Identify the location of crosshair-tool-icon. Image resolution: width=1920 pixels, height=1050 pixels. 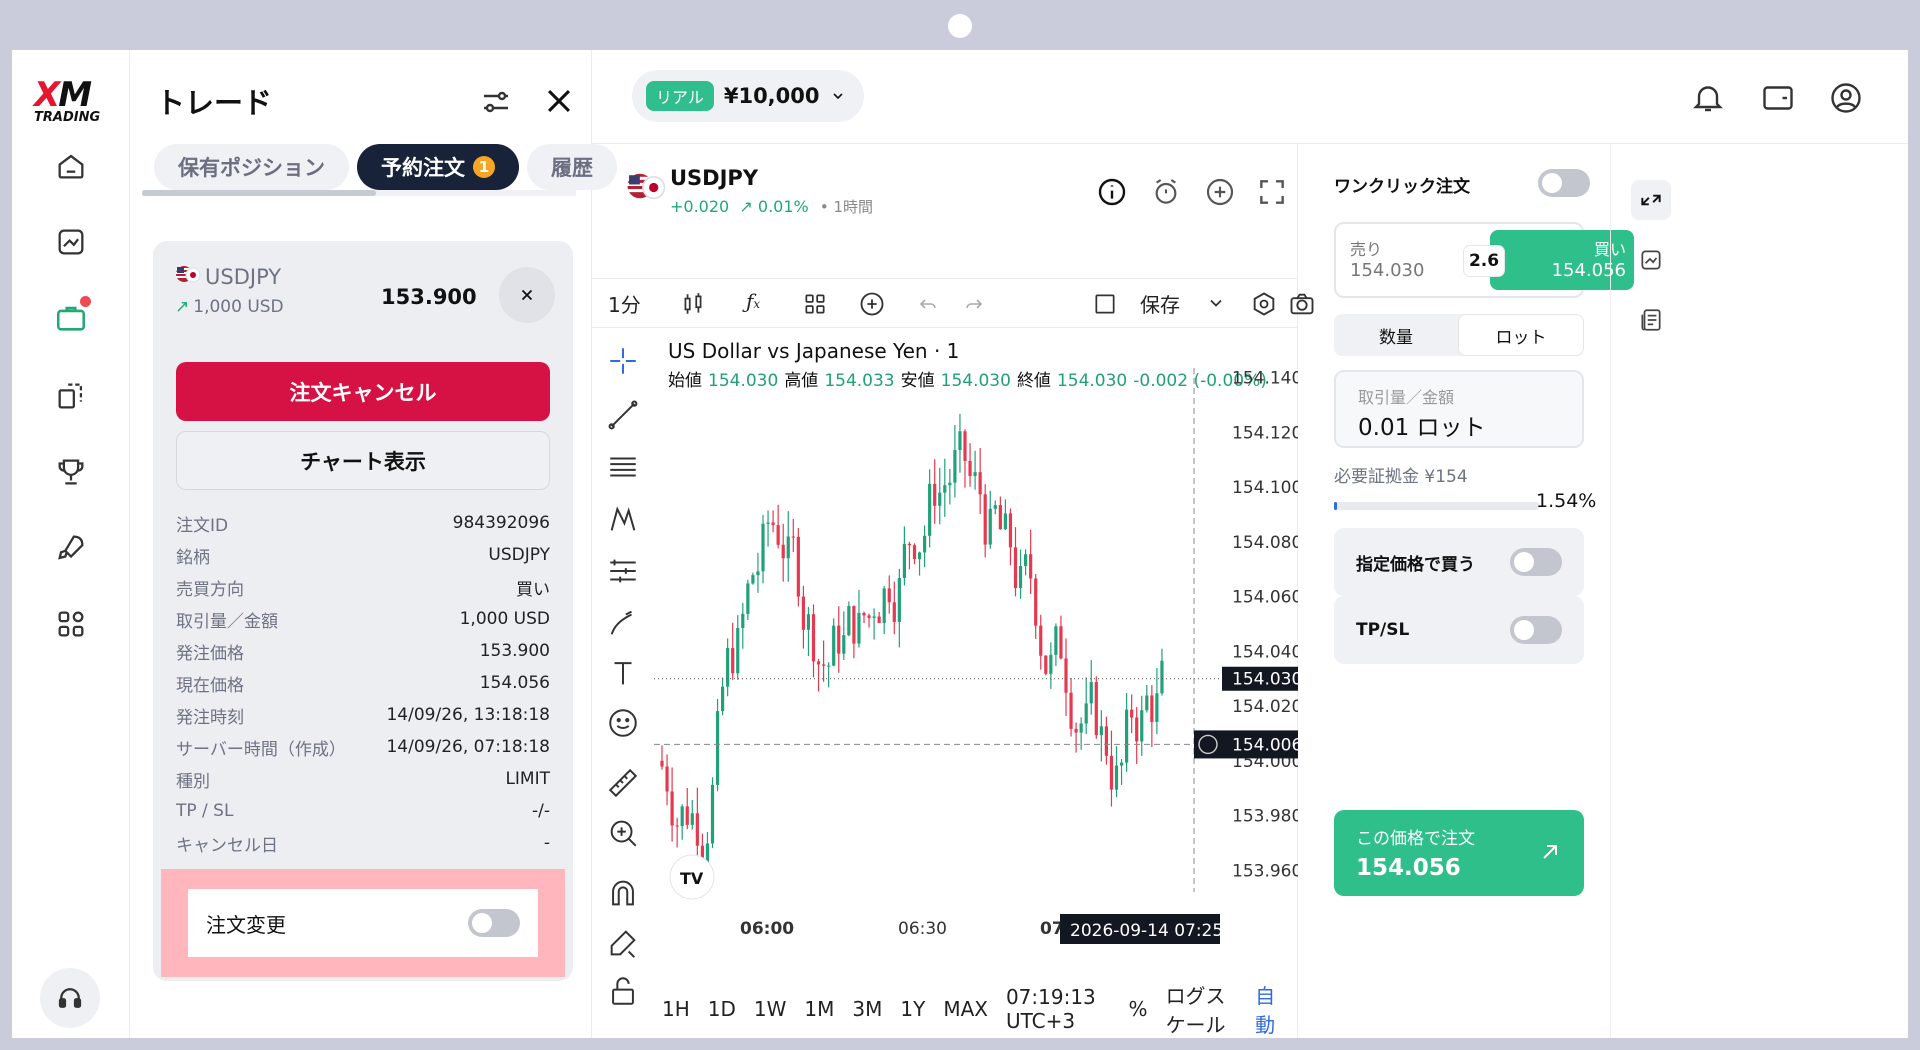
(623, 361).